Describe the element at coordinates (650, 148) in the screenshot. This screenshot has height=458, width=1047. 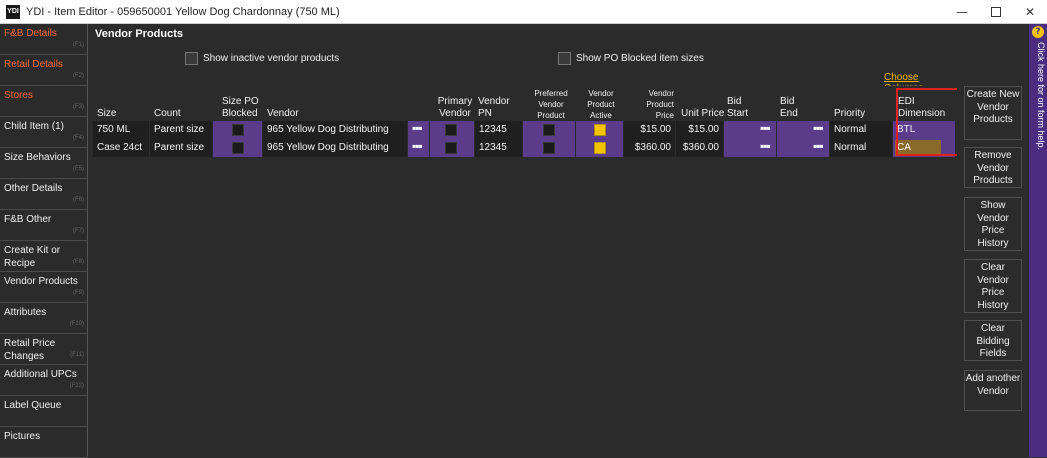
I see `cell-vendor-product-price: $360.00` at that location.